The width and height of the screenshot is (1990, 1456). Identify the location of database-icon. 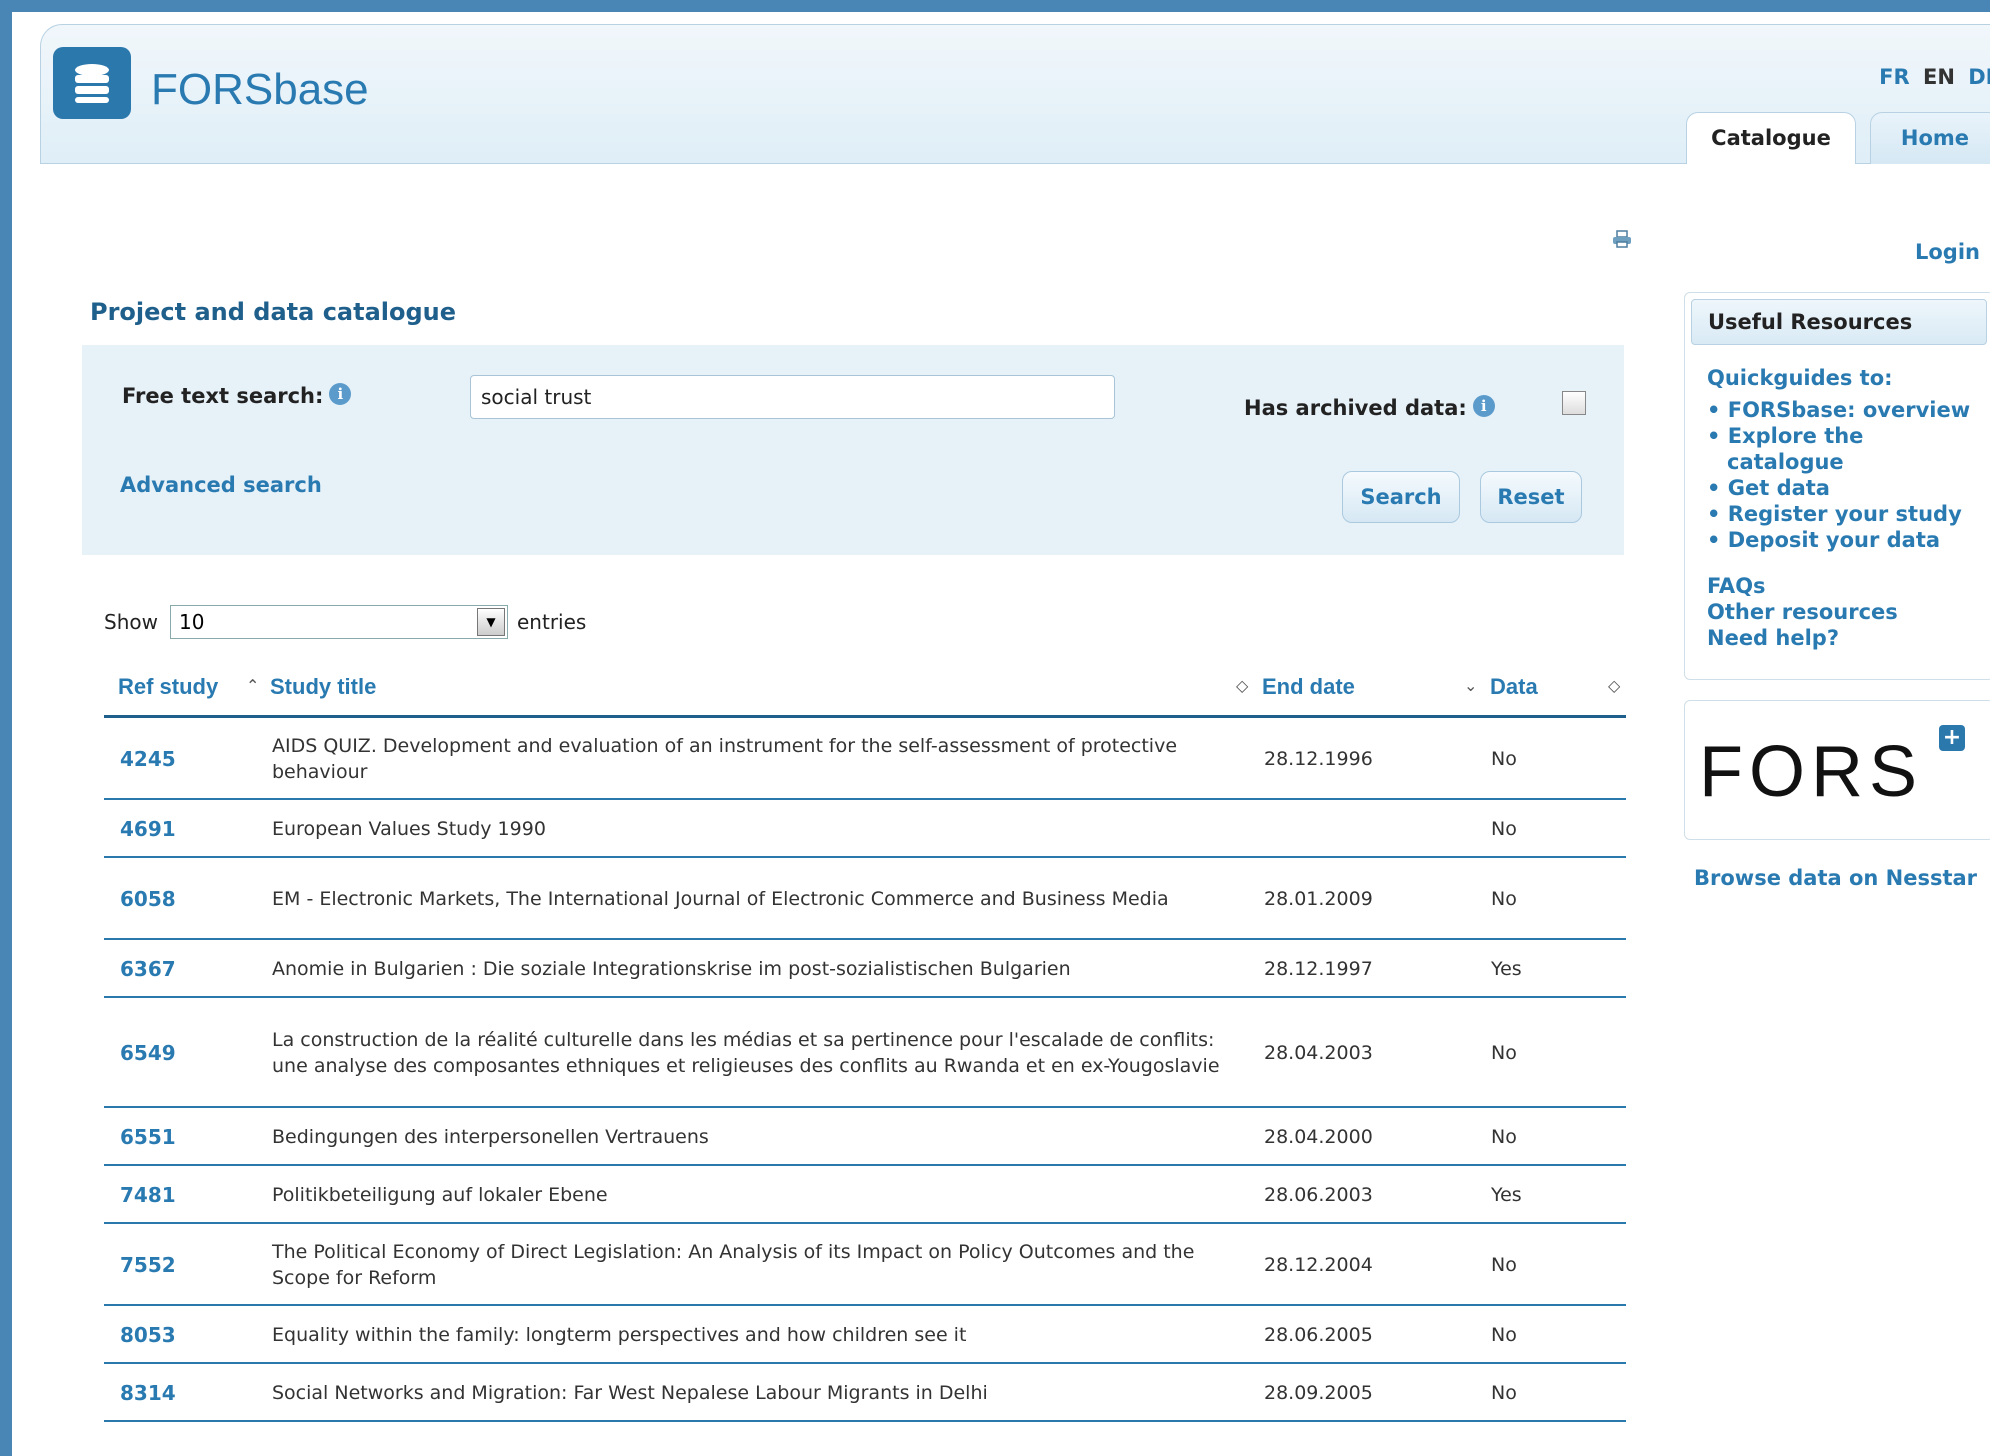
(92, 83).